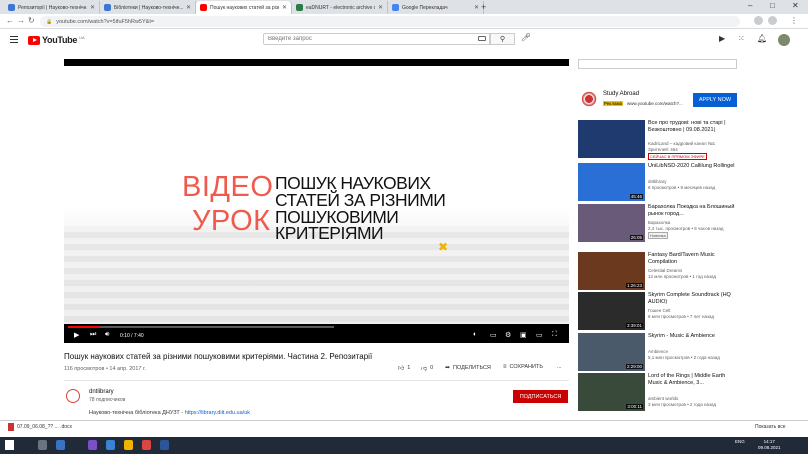  Describe the element at coordinates (740, 442) in the screenshot. I see `system-tray-clock: ENG` at that location.